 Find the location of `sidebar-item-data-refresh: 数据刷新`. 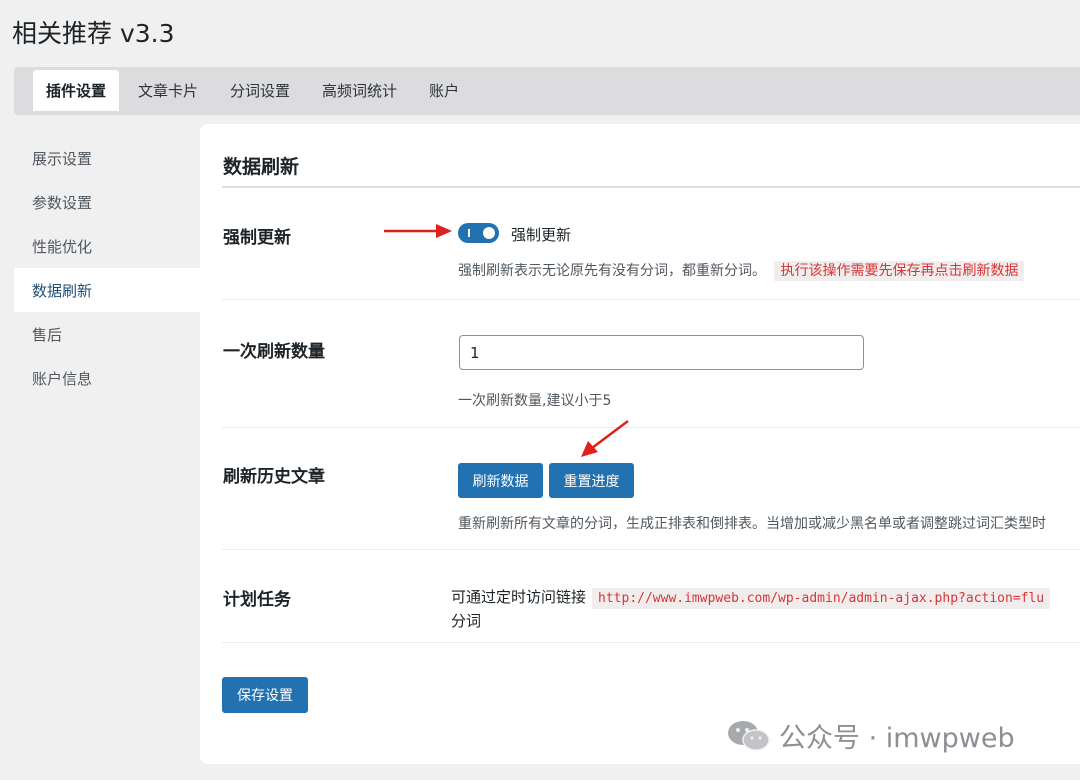

sidebar-item-data-refresh: 数据刷新 is located at coordinates (107, 290).